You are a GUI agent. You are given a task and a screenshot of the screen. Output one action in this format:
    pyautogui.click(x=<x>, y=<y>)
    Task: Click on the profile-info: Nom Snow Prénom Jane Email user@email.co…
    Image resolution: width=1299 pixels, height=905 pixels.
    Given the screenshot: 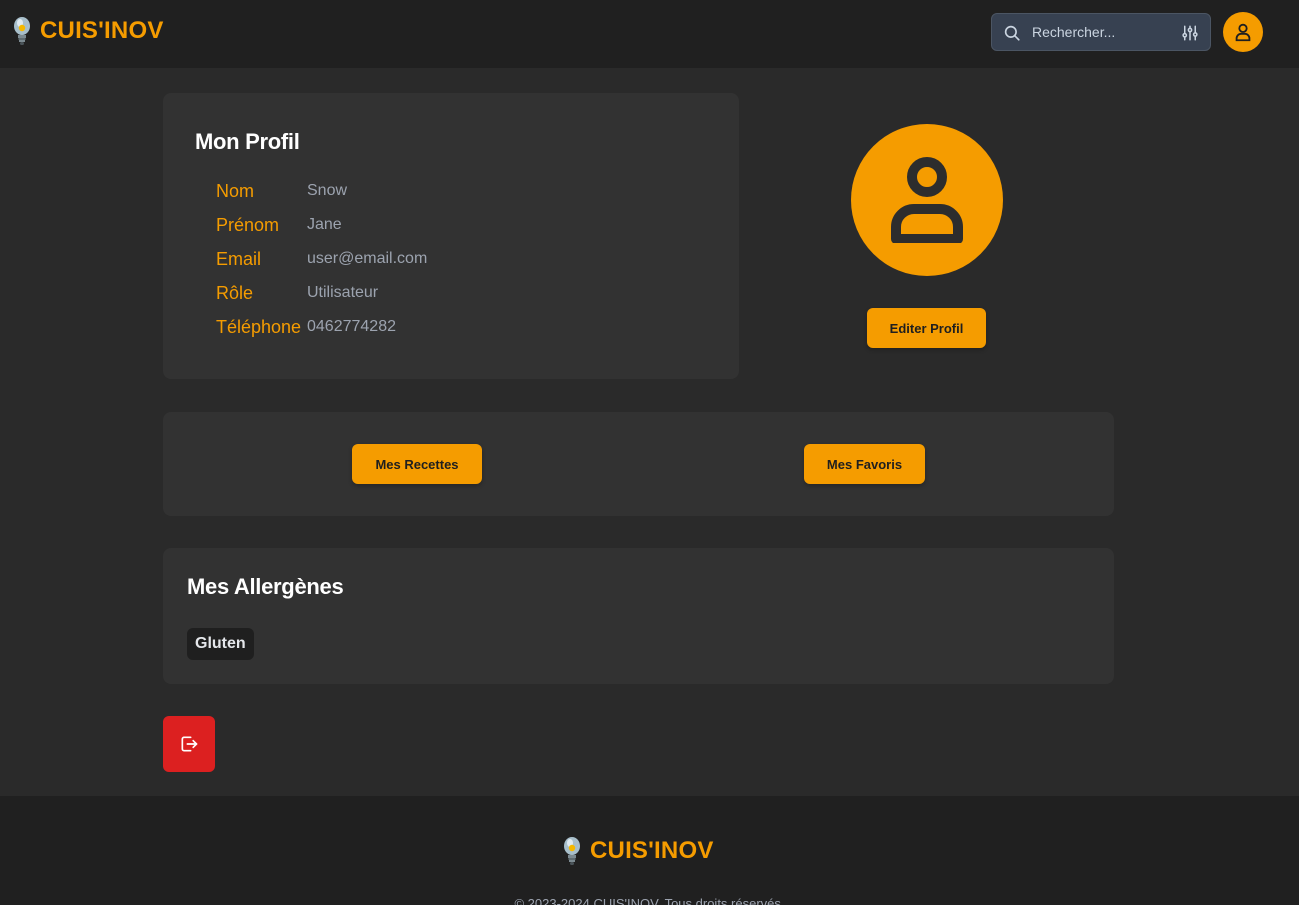 What is the action you would take?
    pyautogui.click(x=321, y=264)
    